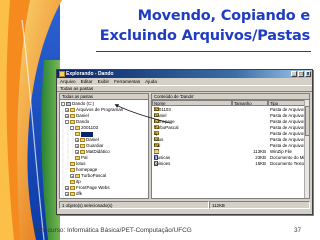 The height and width of the screenshot is (240, 320). I want to click on window-title: Explorando - Dando, so click(90, 74).